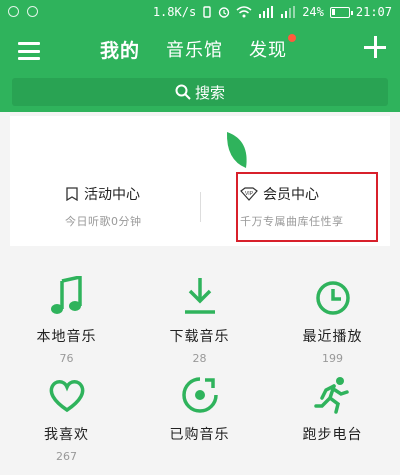 This screenshot has height=475, width=400. I want to click on grid-item-downloads: 下载音乐 28, so click(199, 318).